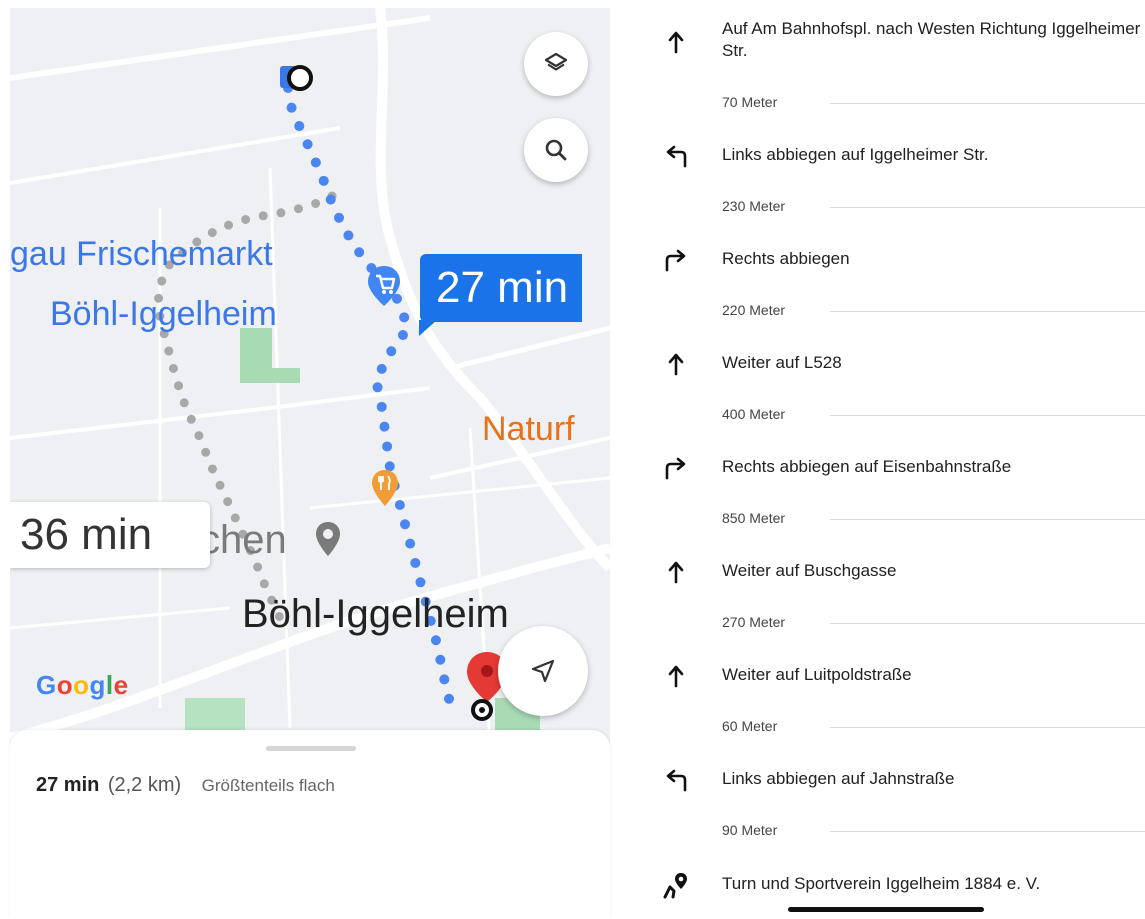 This screenshot has height=919, width=1145. Describe the element at coordinates (782, 362) in the screenshot. I see `step-instruction: Weiter auf L528` at that location.